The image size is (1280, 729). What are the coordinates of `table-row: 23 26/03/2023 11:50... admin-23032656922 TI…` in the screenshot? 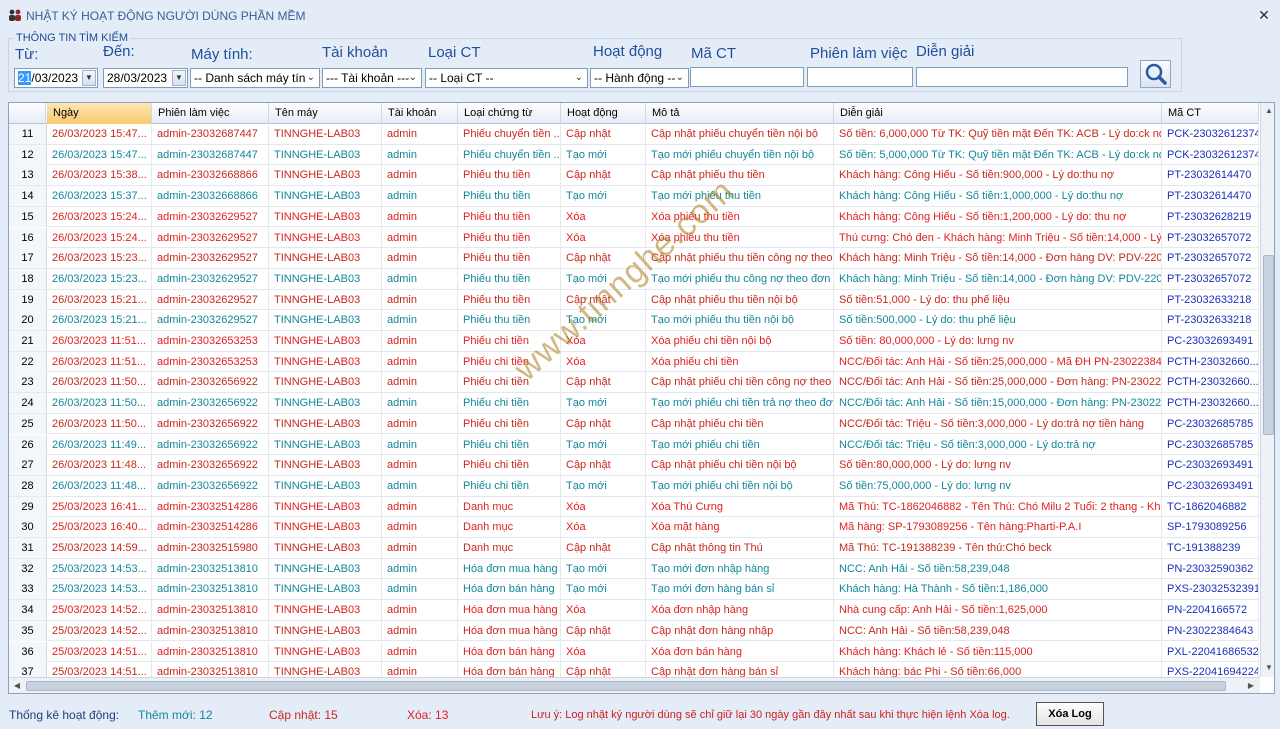 It's located at (634, 383).